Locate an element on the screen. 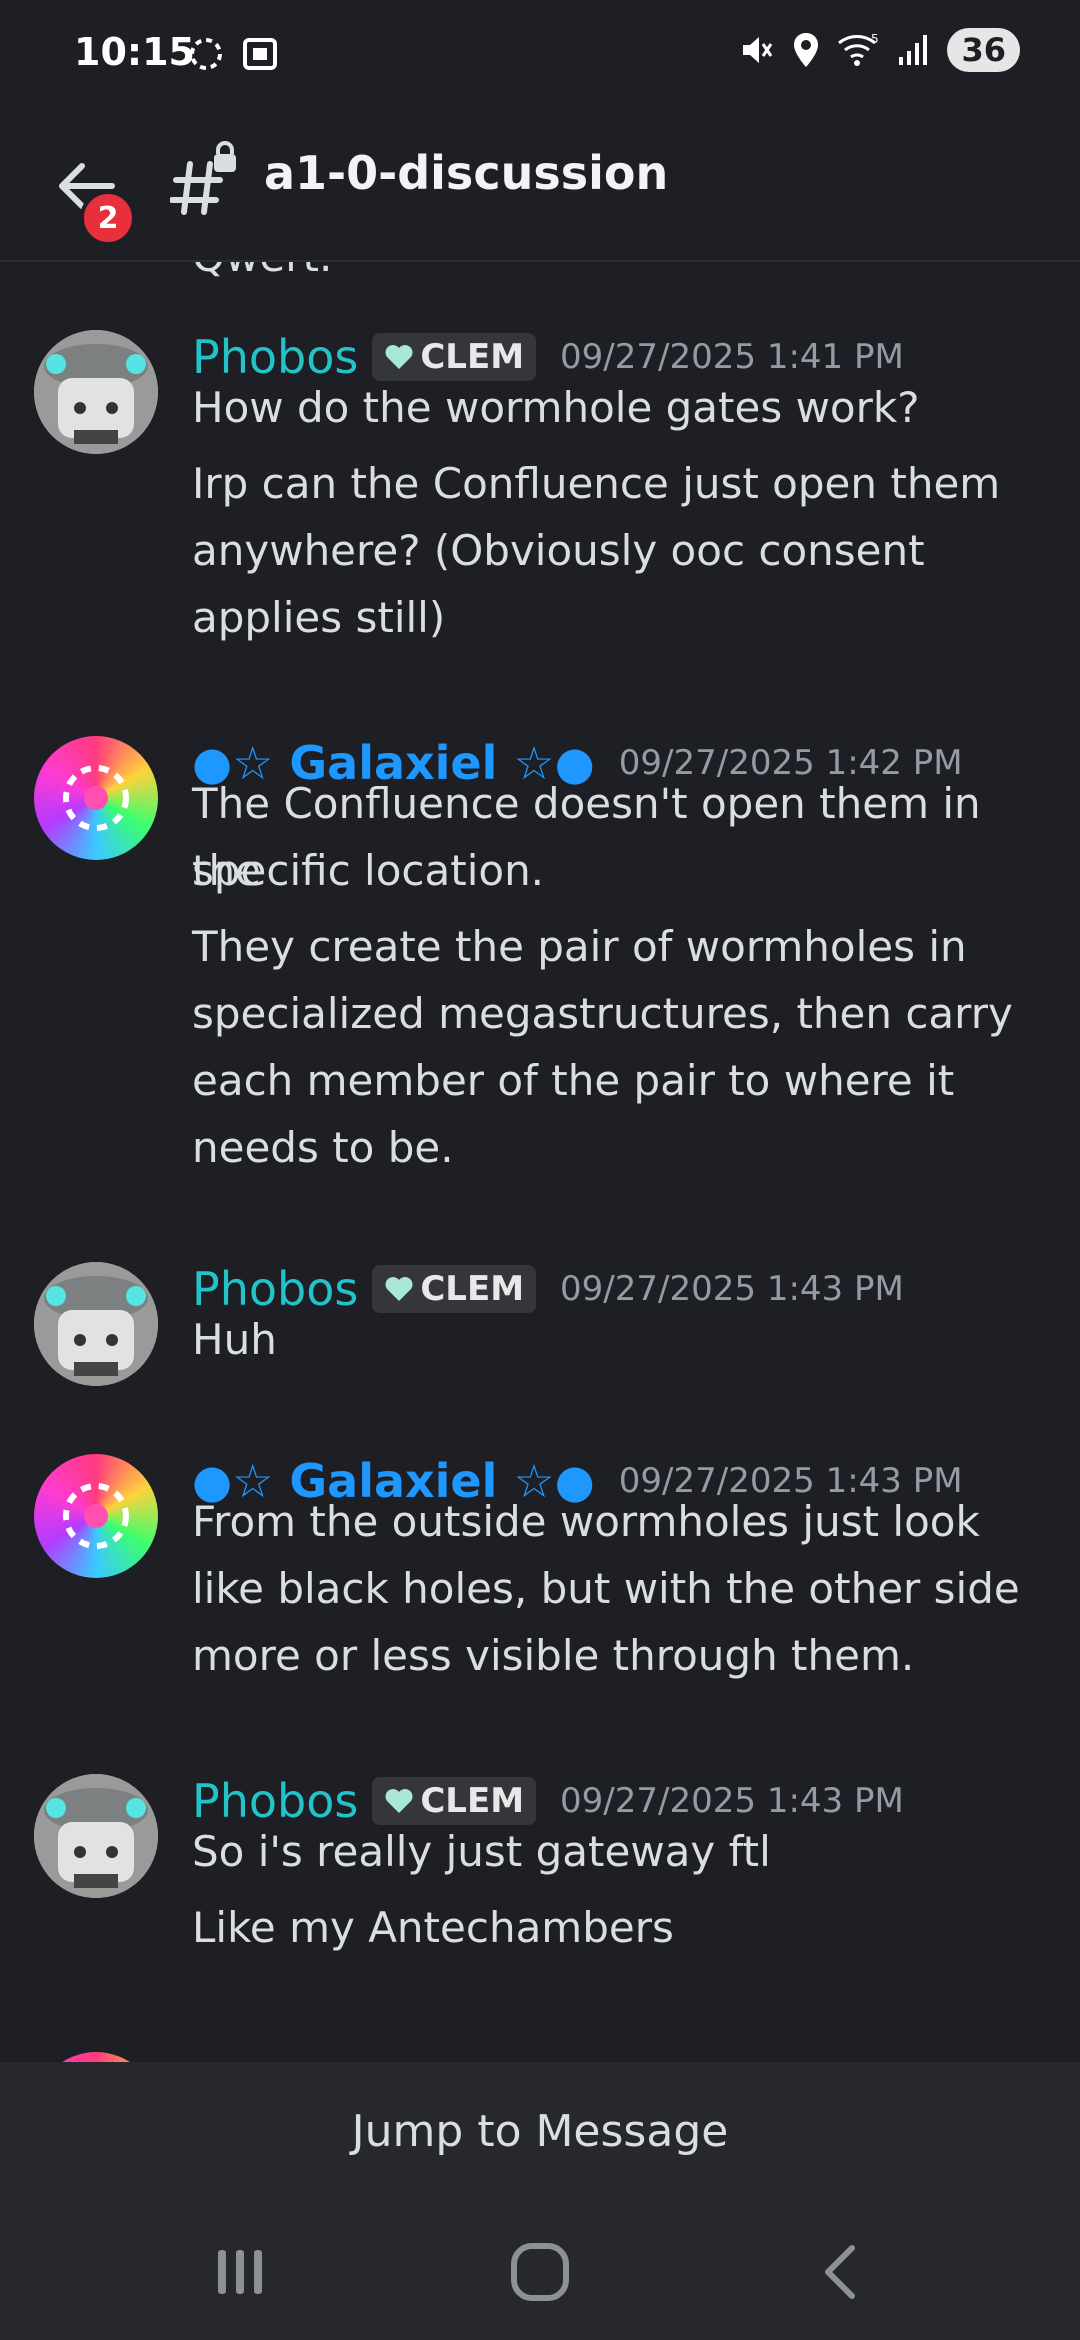 The height and width of the screenshot is (2340, 1080). screenshot-icon is located at coordinates (260, 54).